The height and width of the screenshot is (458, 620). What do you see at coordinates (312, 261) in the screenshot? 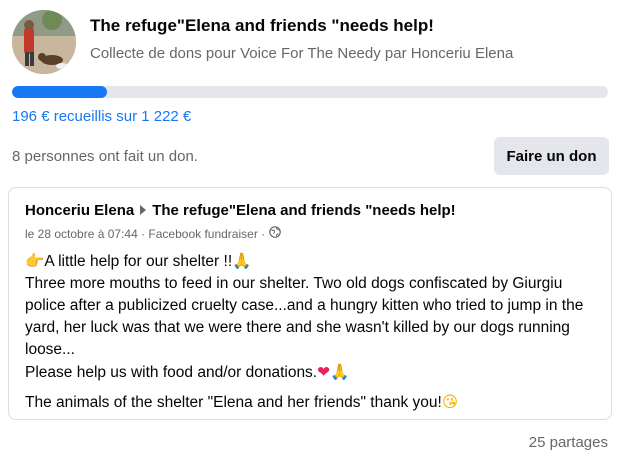
I see `post-line: 👉A little help for our shelter !!🙏` at bounding box center [312, 261].